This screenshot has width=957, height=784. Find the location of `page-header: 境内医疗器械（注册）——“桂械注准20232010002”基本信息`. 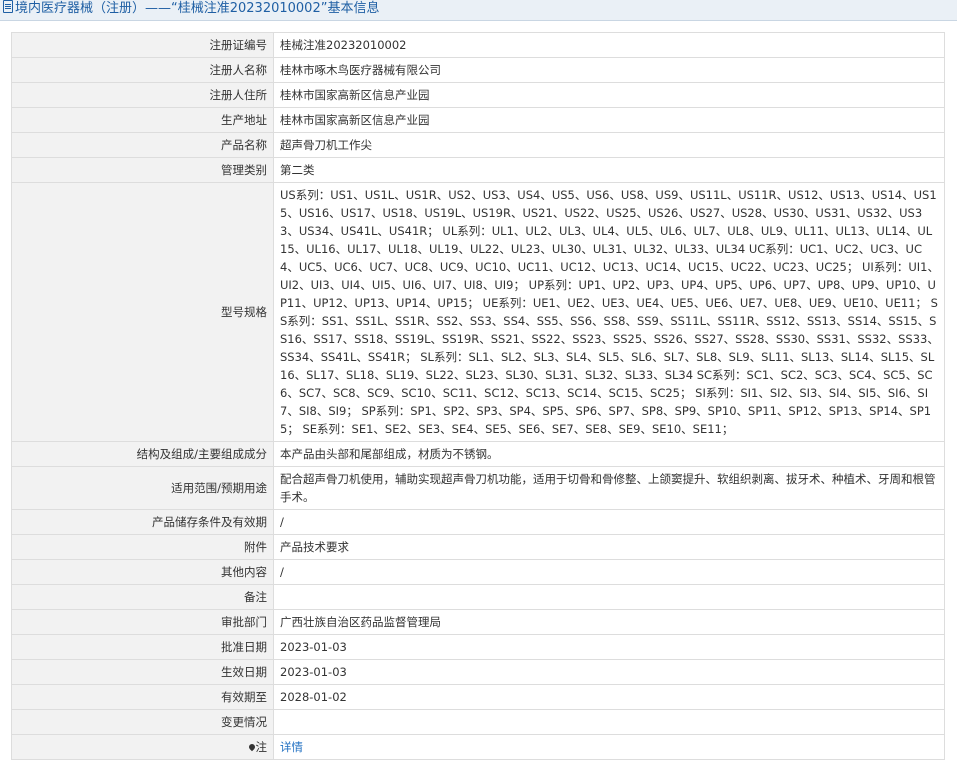

page-header: 境内医疗器械（注册）——“桂械注准20232010002”基本信息 is located at coordinates (478, 10).